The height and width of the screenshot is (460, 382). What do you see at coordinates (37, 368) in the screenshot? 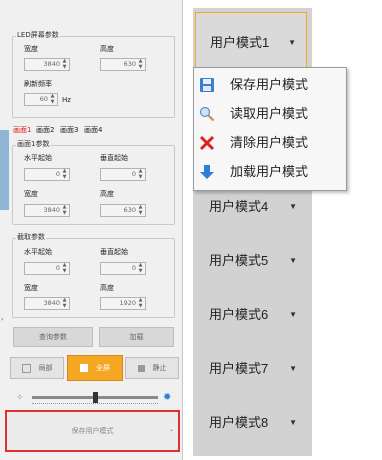
I see `partial-mode-button: 局部` at bounding box center [37, 368].